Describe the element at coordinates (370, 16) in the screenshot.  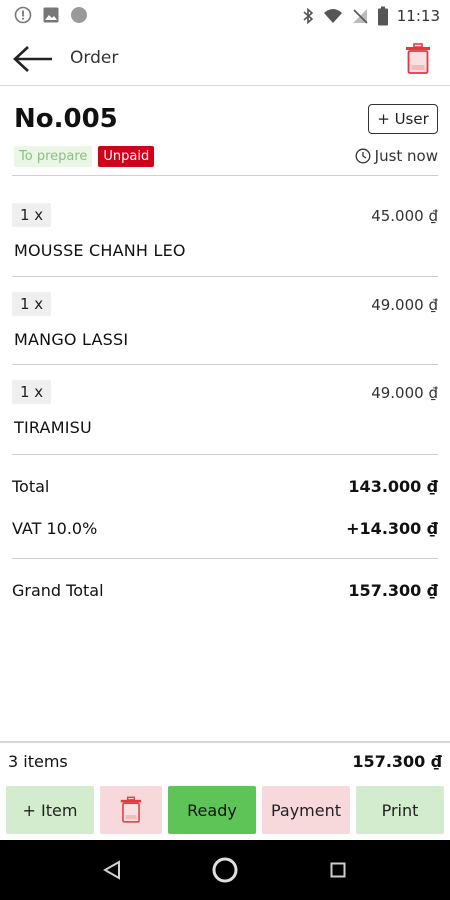
I see `status-bar-right: 11:13` at that location.